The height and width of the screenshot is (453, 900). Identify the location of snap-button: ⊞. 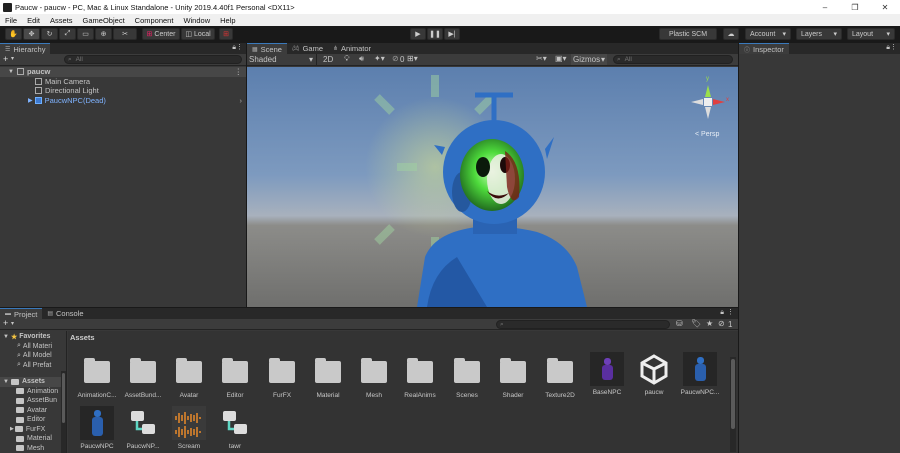
(226, 34).